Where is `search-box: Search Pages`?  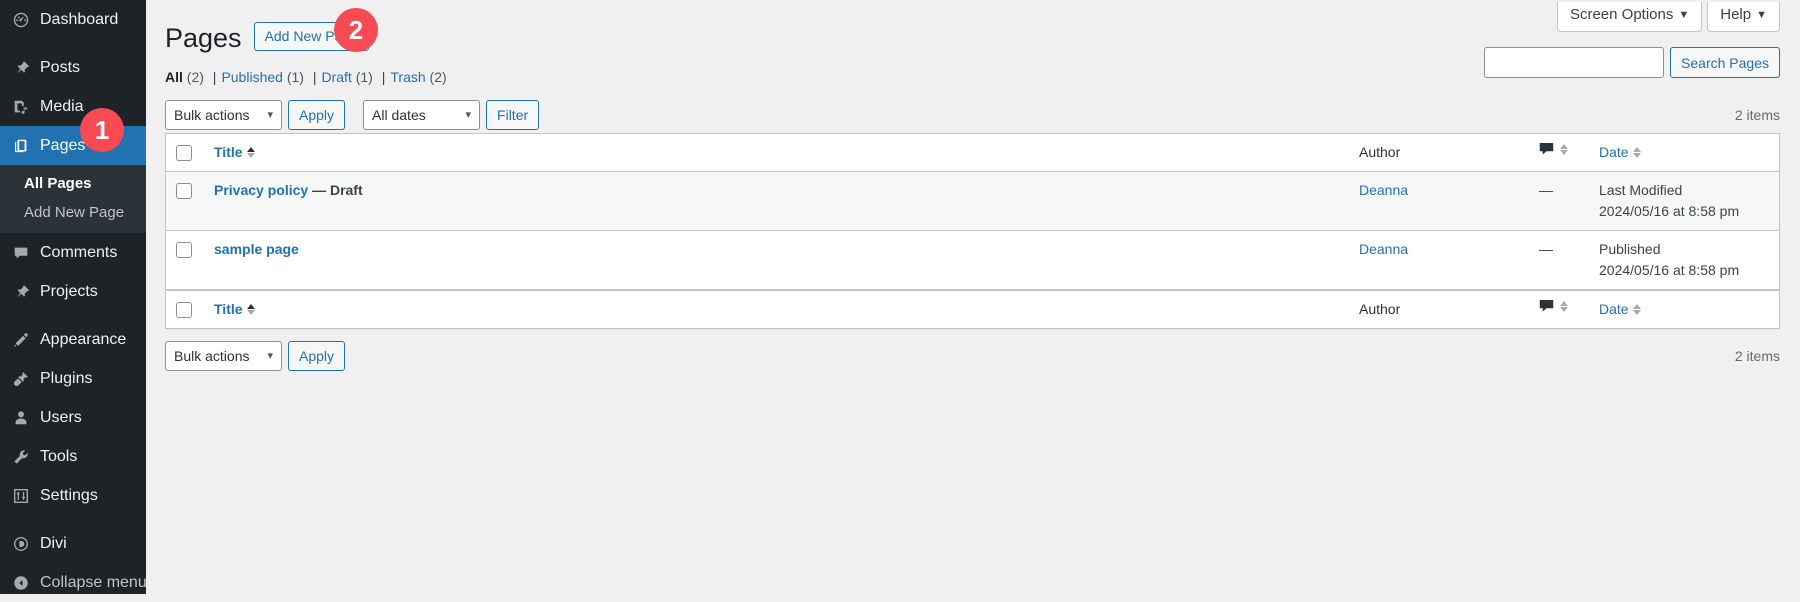
search-box: Search Pages is located at coordinates (1632, 62).